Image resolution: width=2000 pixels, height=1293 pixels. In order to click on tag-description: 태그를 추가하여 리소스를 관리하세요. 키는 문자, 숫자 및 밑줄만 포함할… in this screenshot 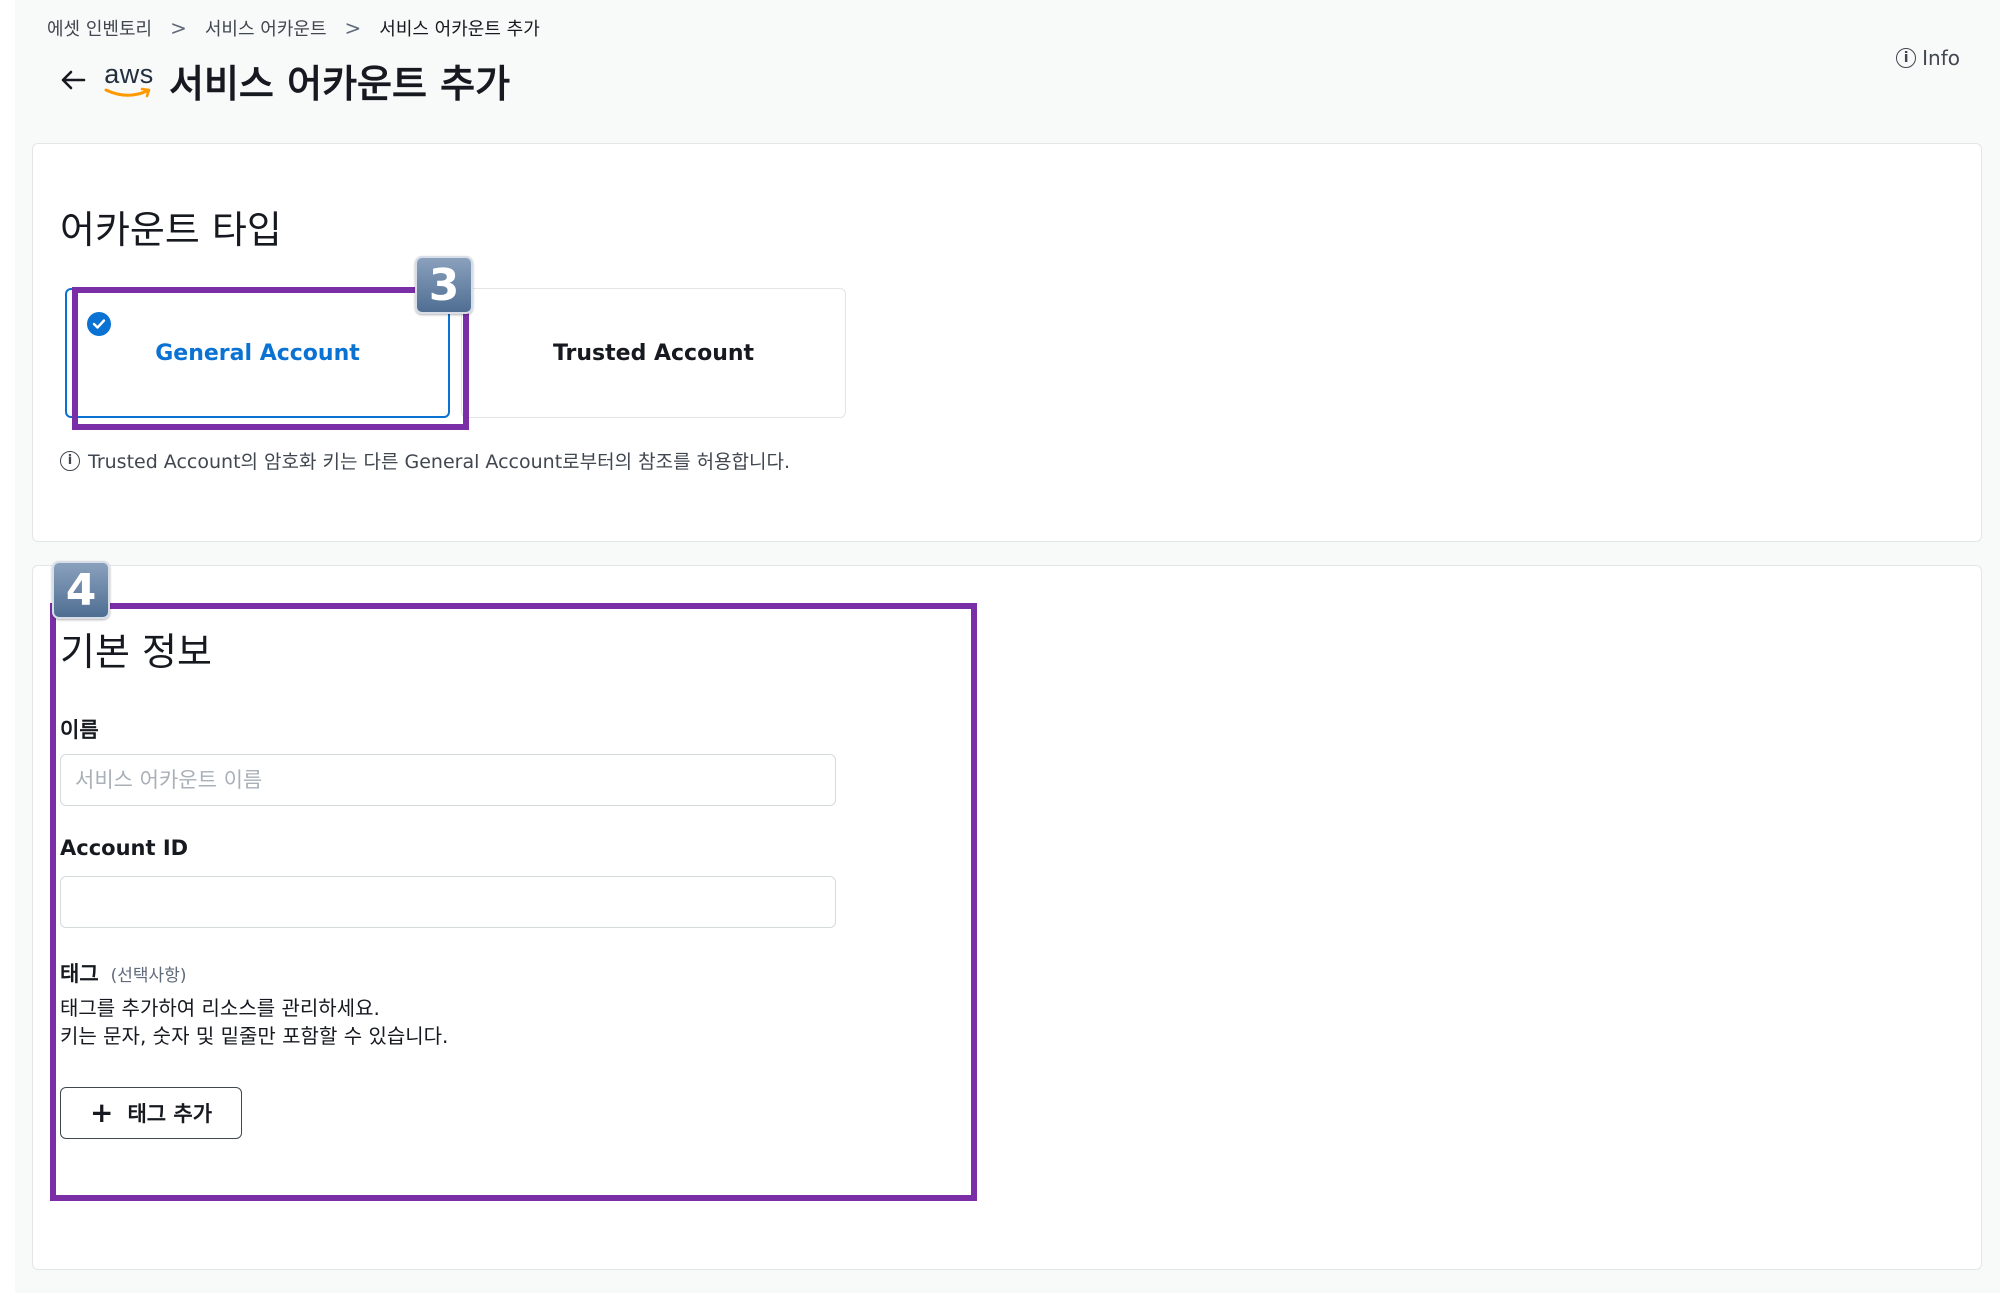, I will do `click(254, 1022)`.